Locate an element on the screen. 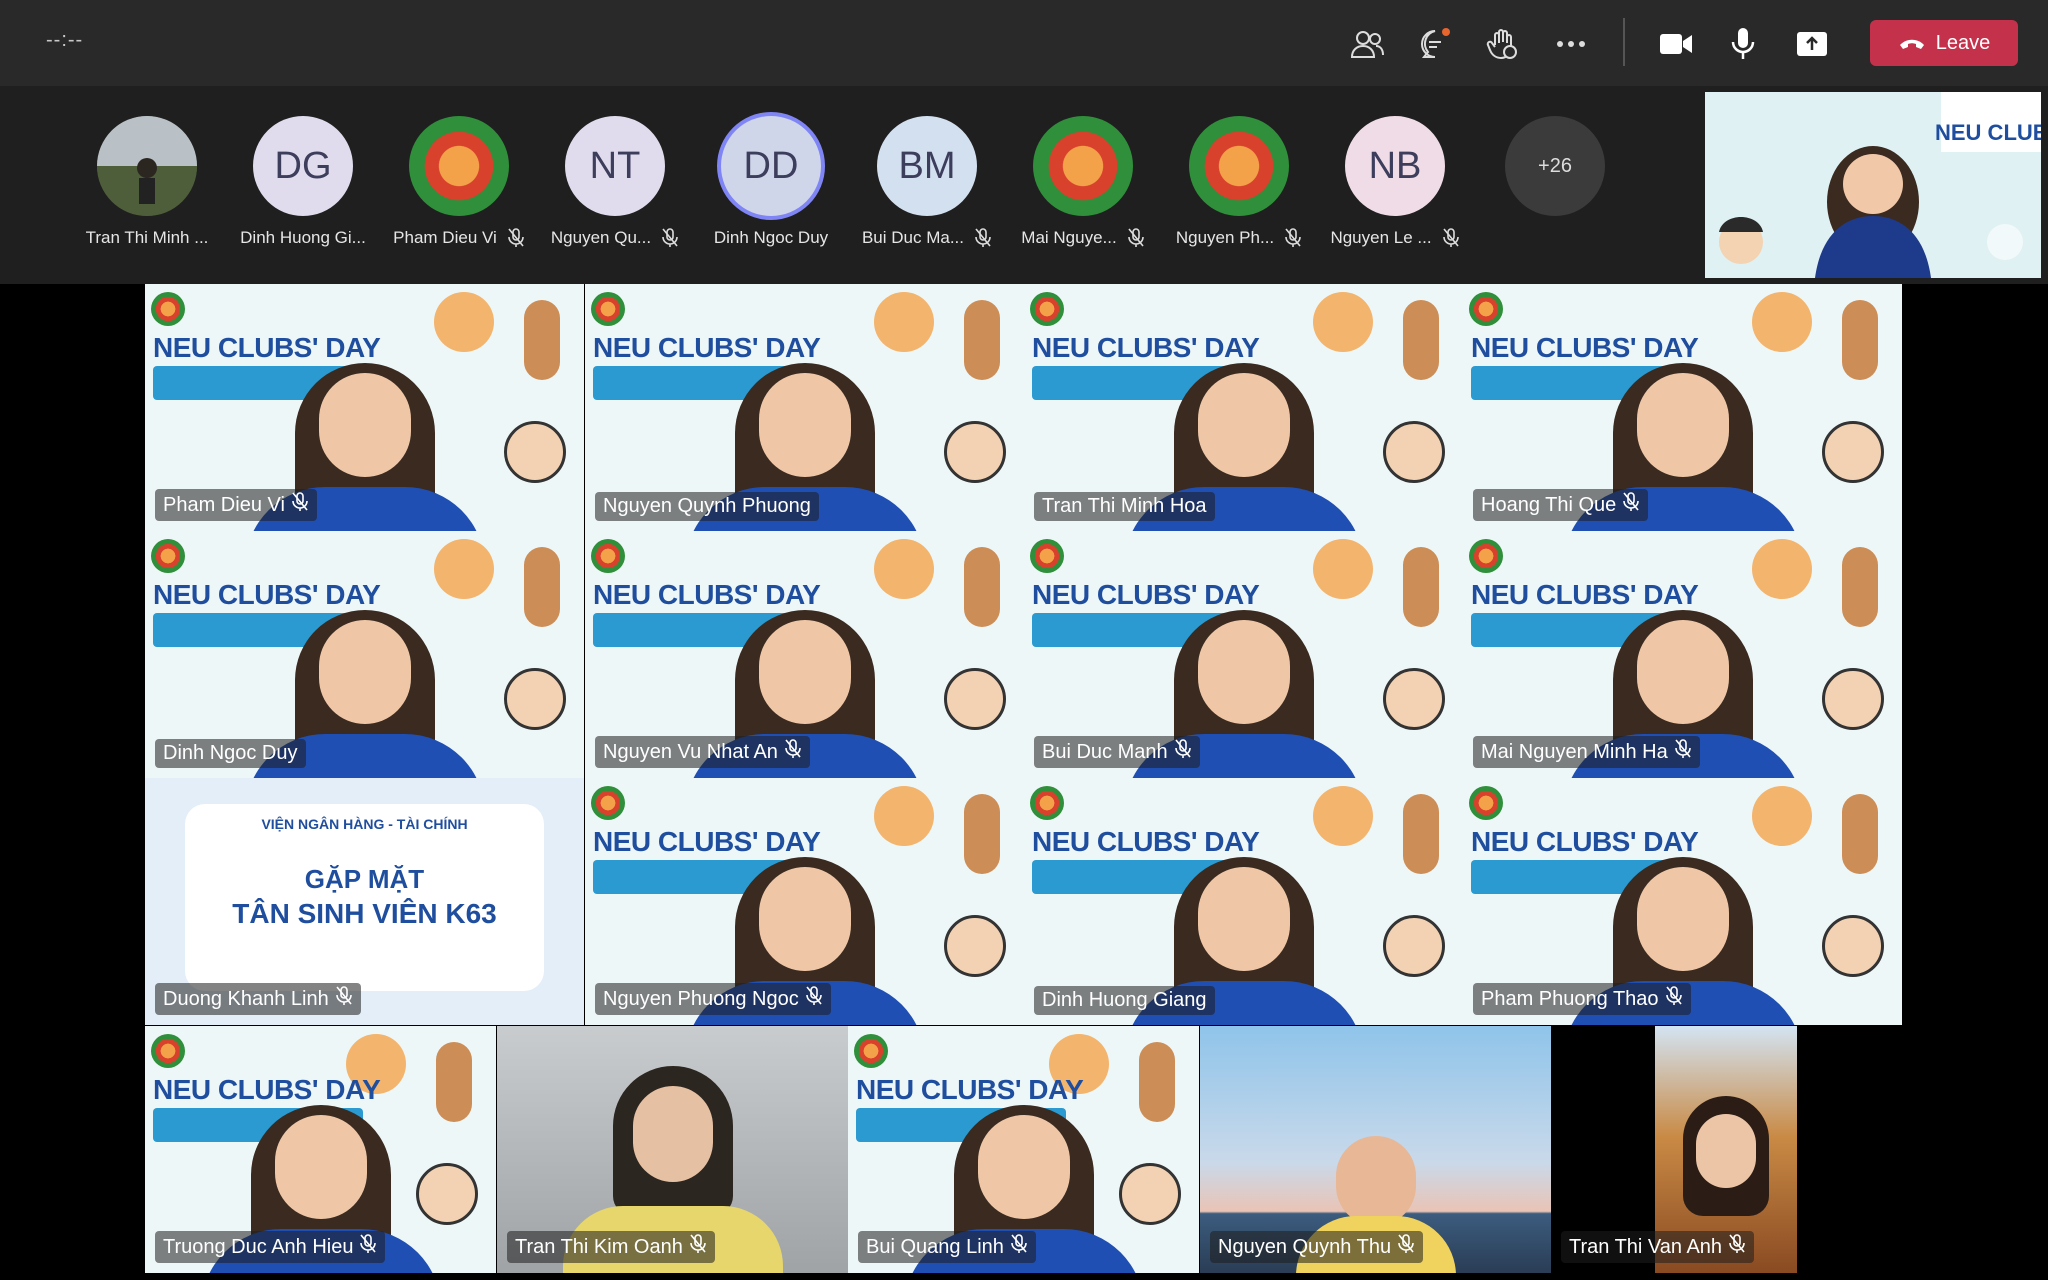  participant-name-label: Dinh Huong Giang is located at coordinates (1124, 1000).